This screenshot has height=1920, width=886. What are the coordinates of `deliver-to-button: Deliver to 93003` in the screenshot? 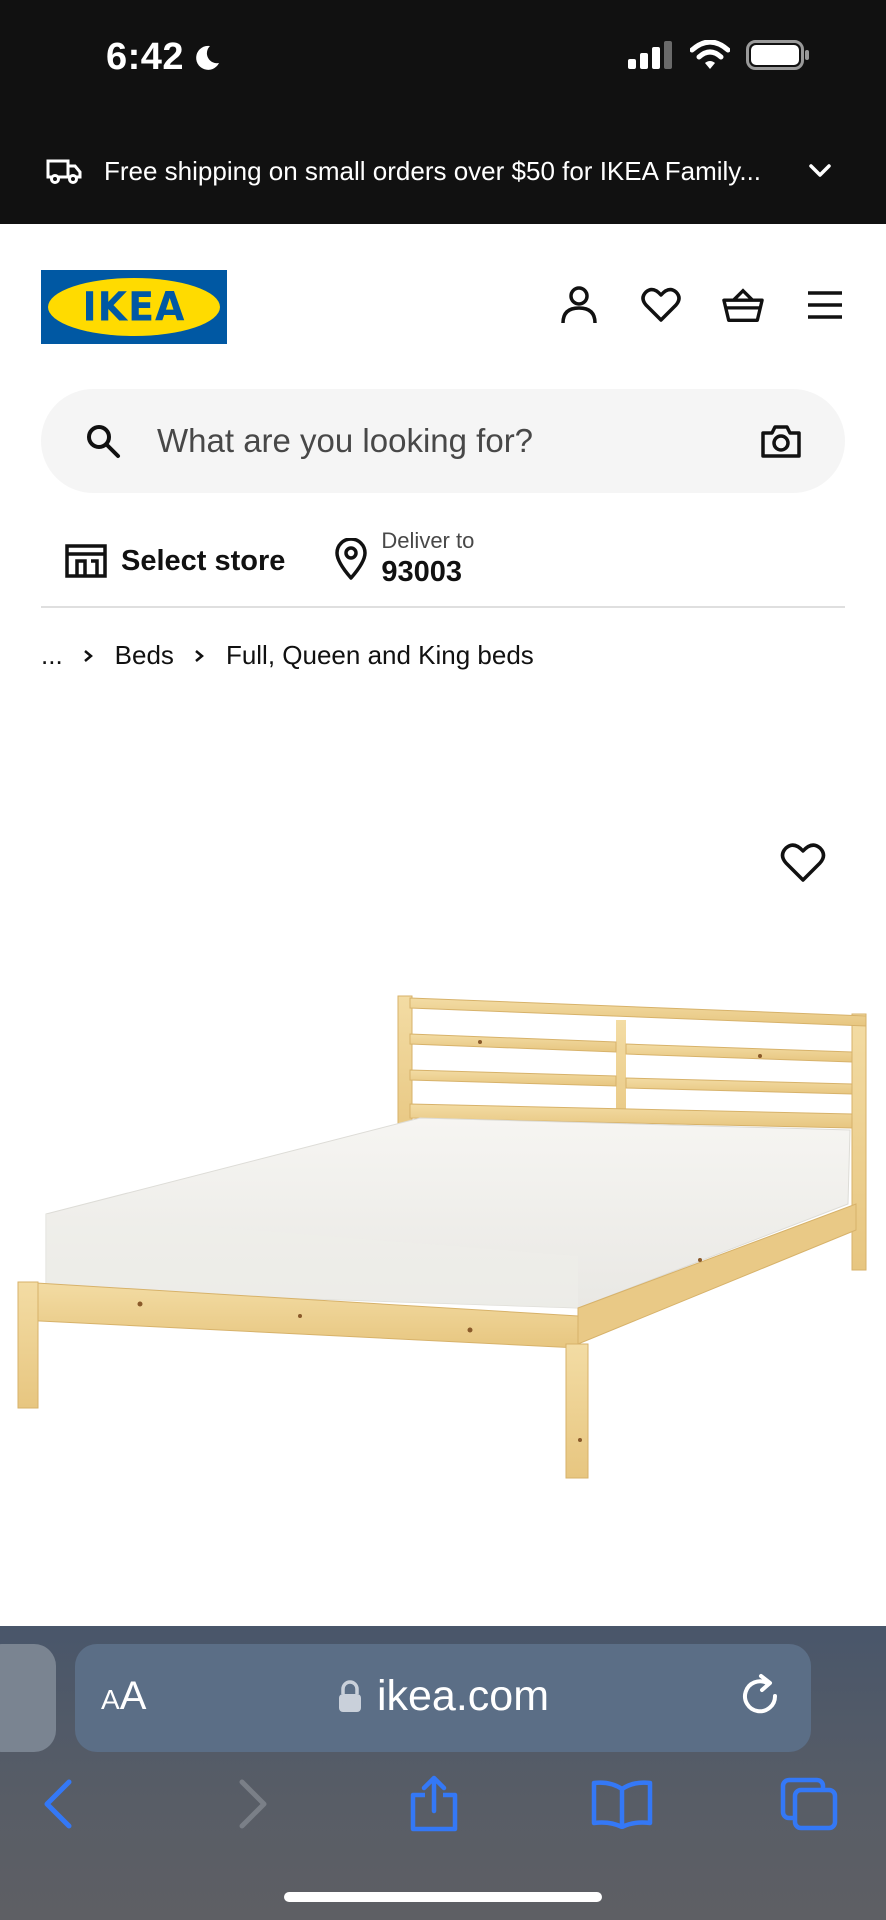 It's located at (404, 558).